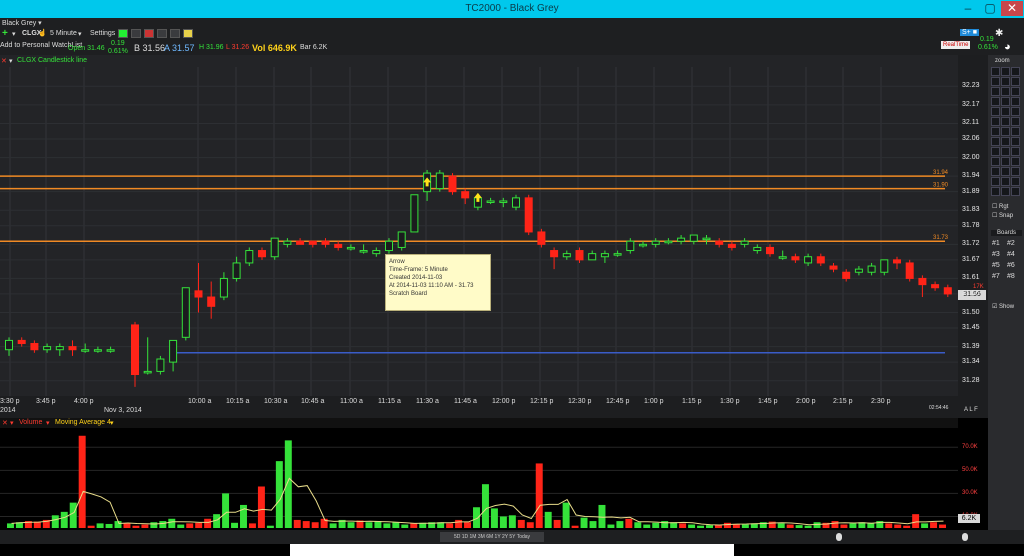 This screenshot has width=1024, height=556. What do you see at coordinates (136, 33) in the screenshot?
I see `grid-icon` at bounding box center [136, 33].